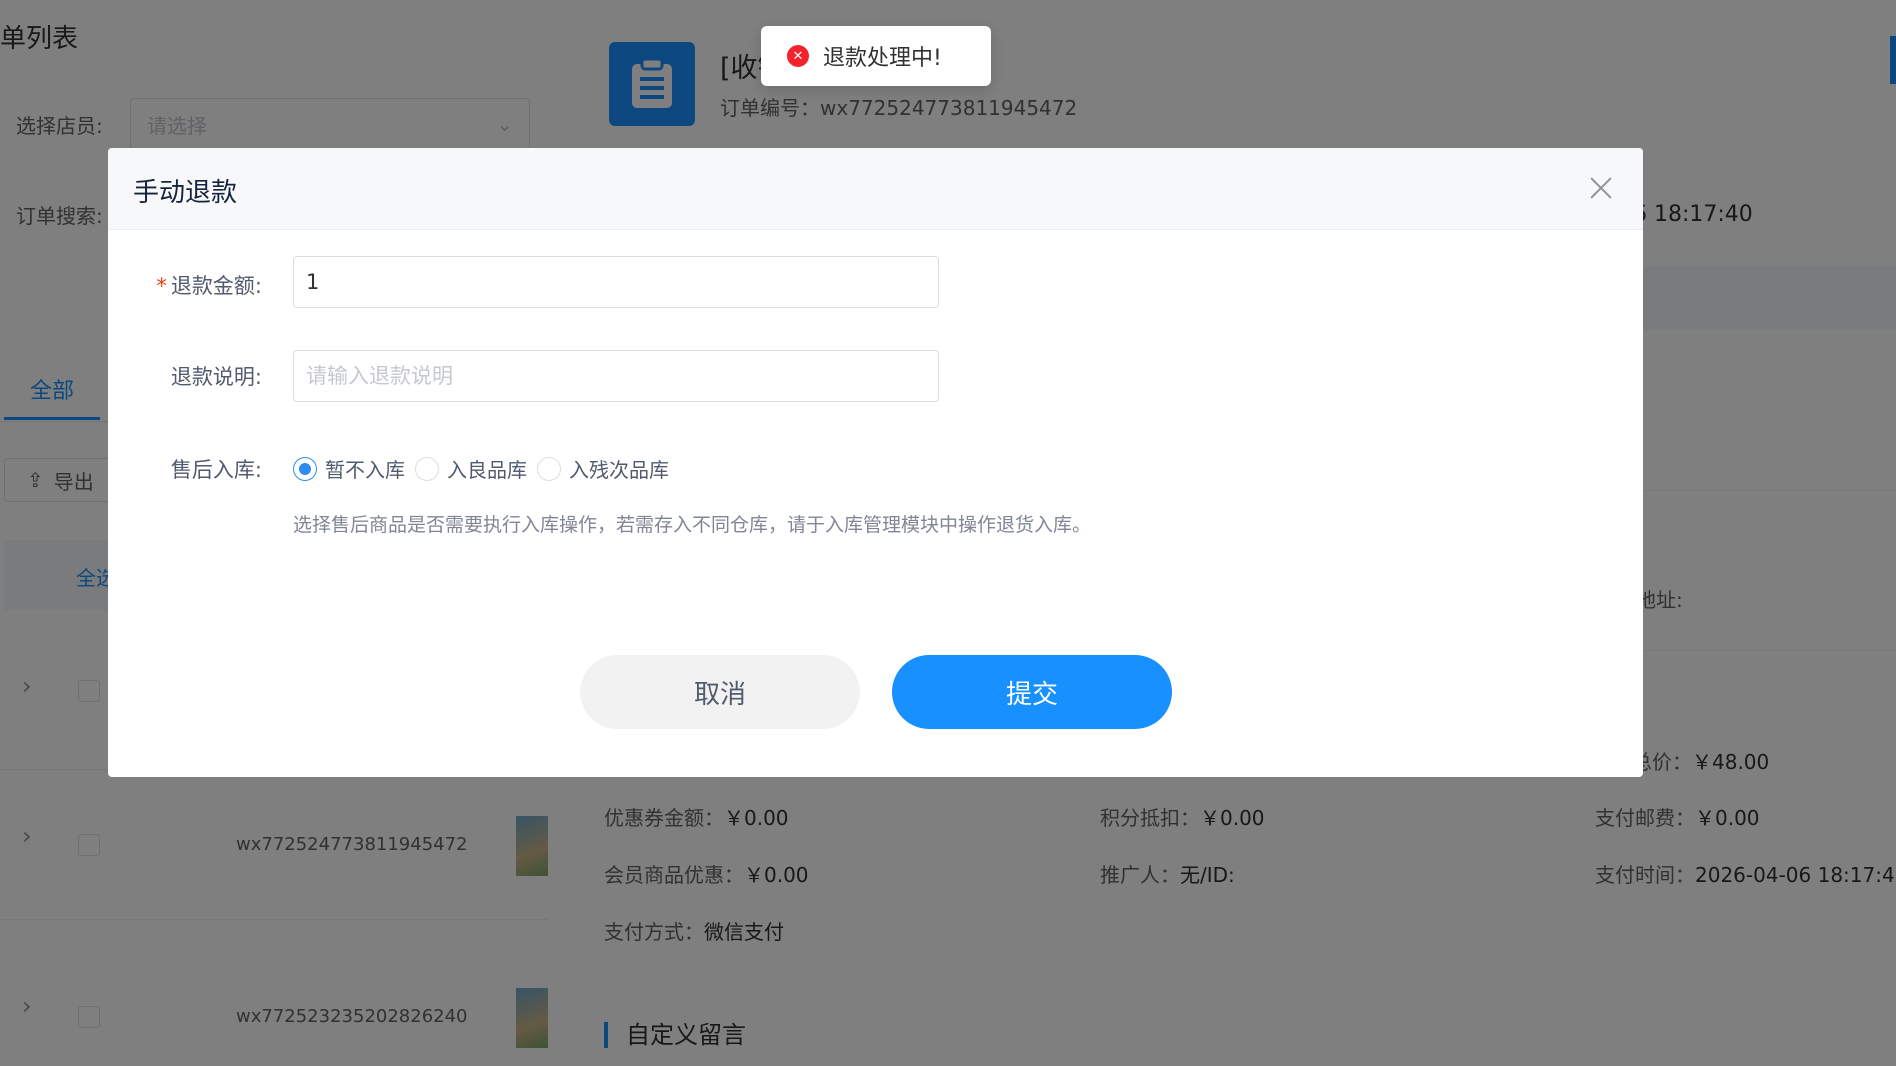 The image size is (1896, 1066). Describe the element at coordinates (619, 470) in the screenshot. I see `radio-label: 入残次品库` at that location.